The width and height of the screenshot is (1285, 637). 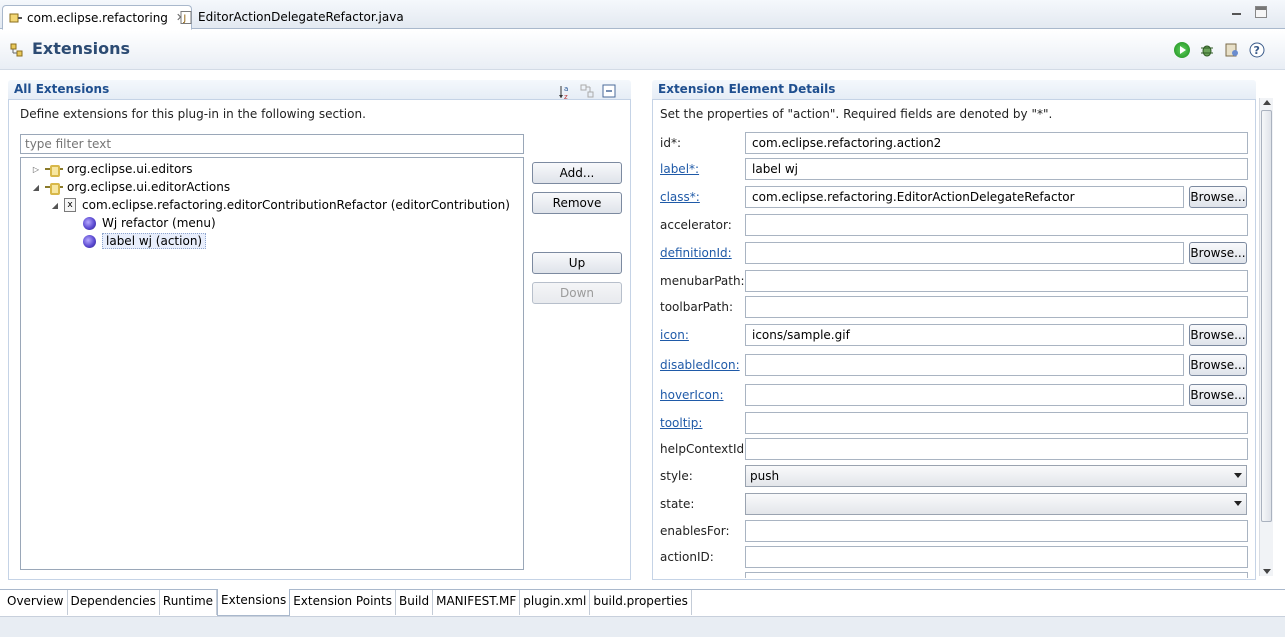 I want to click on run-icon, so click(x=1182, y=50).